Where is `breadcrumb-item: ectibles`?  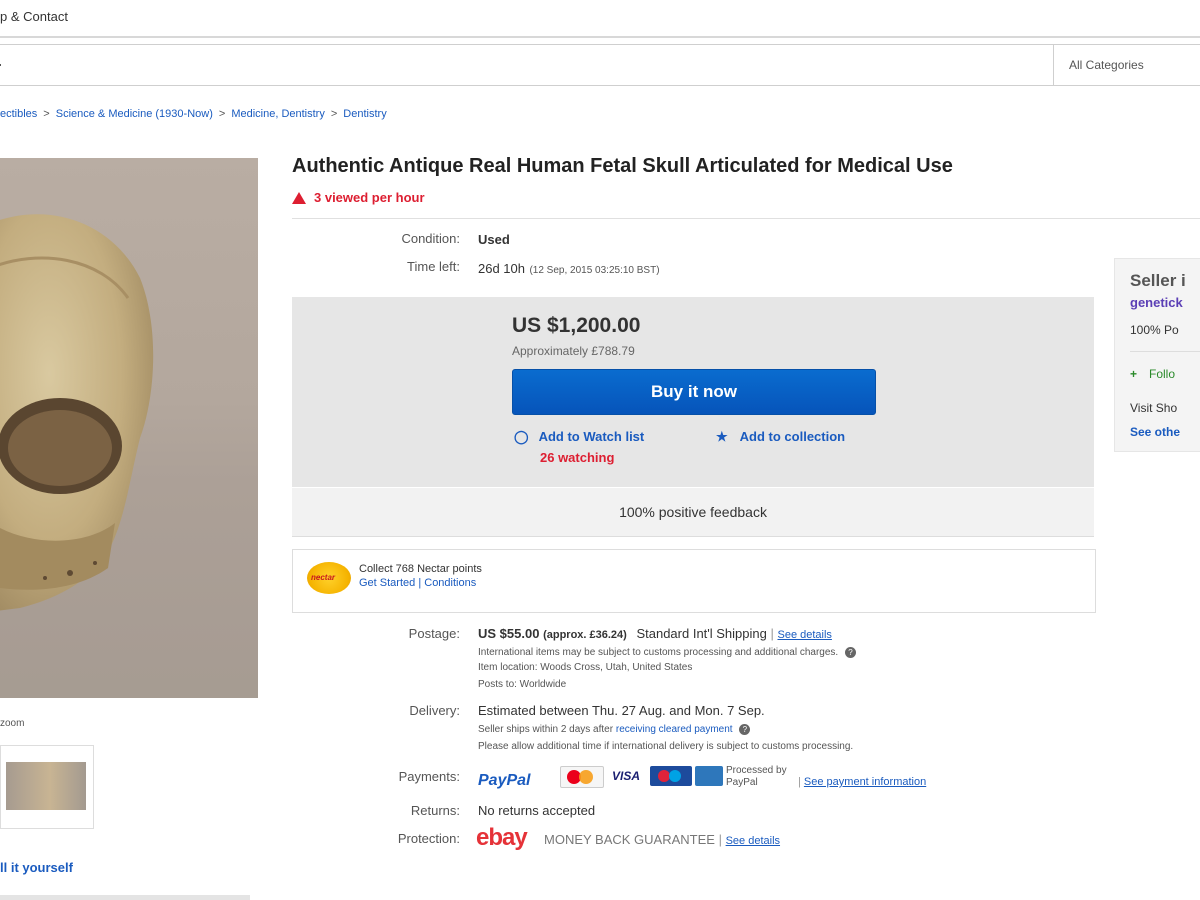
breadcrumb-item: ectibles is located at coordinates (18, 114).